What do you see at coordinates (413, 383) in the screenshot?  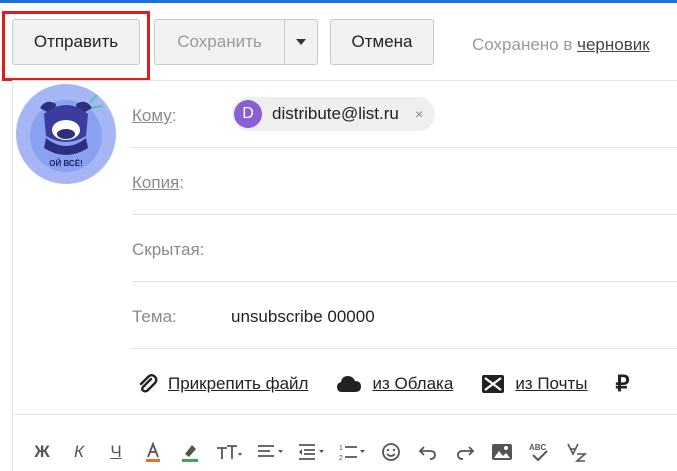 I see `attach-from-cloud-label: из Облака` at bounding box center [413, 383].